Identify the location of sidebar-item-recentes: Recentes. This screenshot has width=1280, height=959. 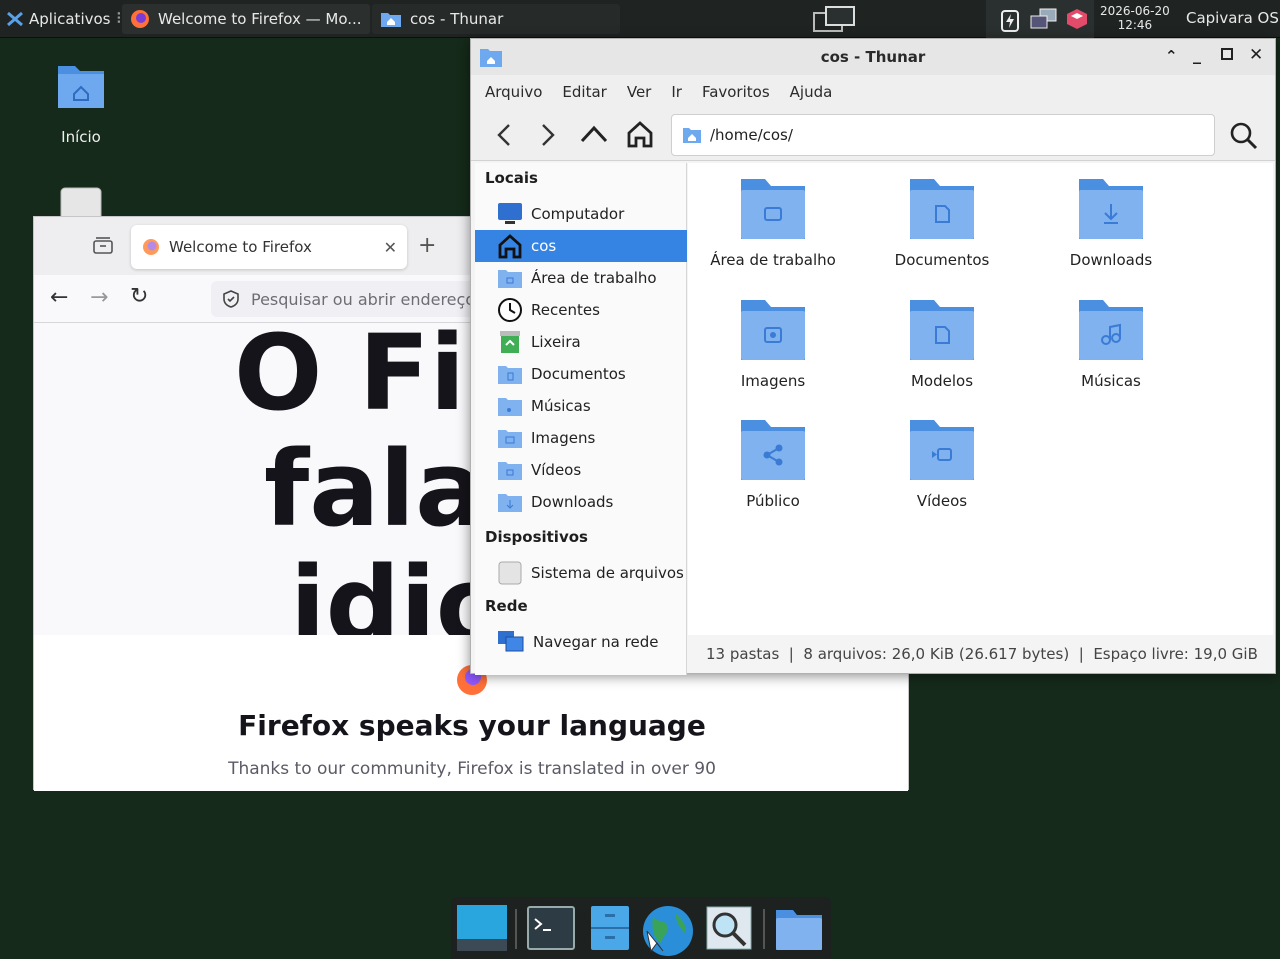
(581, 310).